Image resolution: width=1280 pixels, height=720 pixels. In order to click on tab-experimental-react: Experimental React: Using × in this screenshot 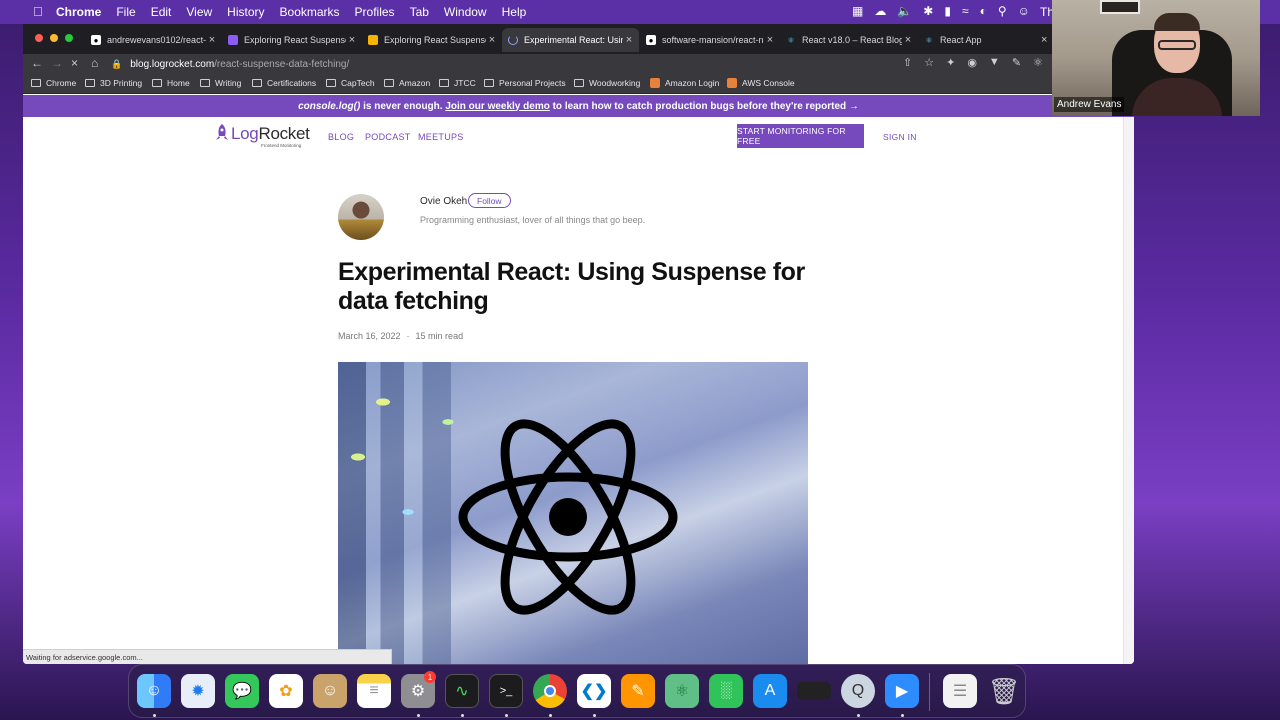, I will do `click(570, 40)`.